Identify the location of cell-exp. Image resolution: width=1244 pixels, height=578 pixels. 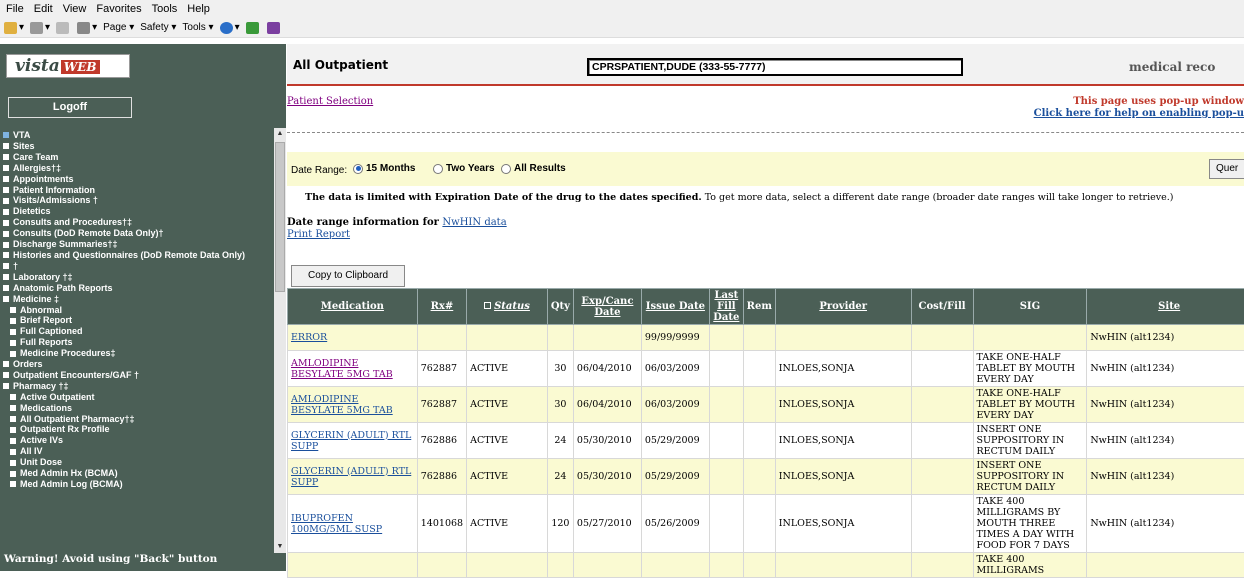
(607, 565).